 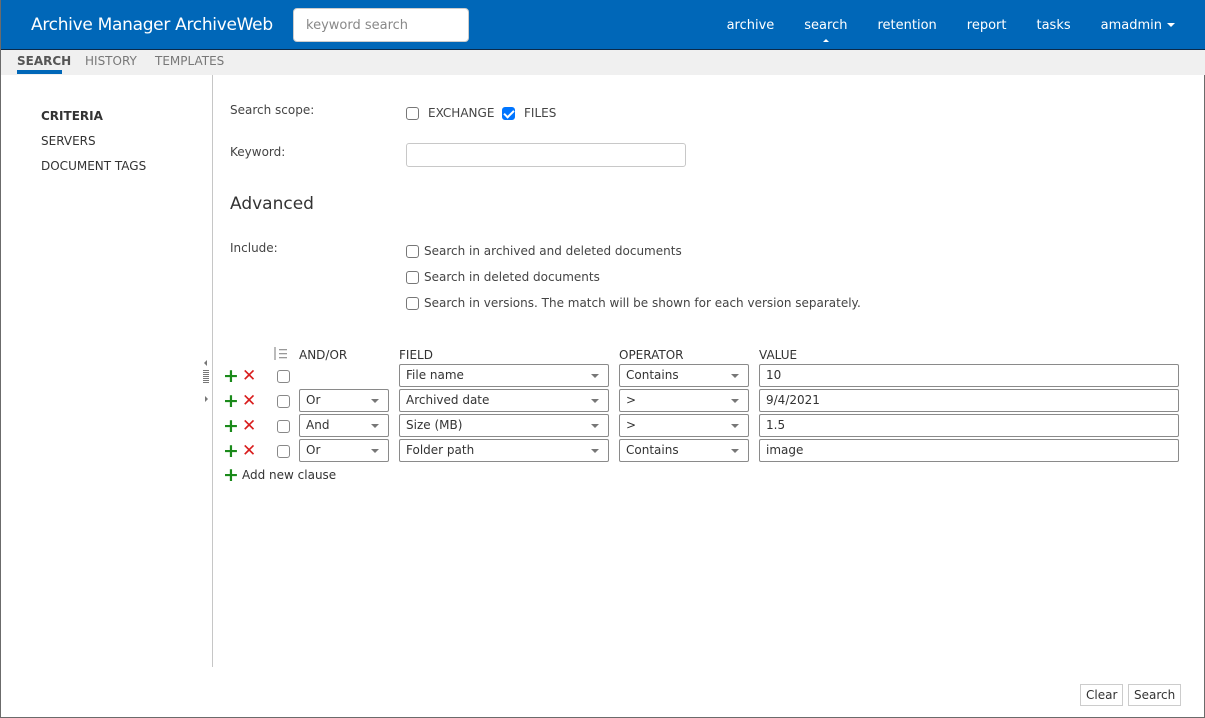 What do you see at coordinates (434, 425) in the screenshot?
I see `field-select-value: Size (MB)` at bounding box center [434, 425].